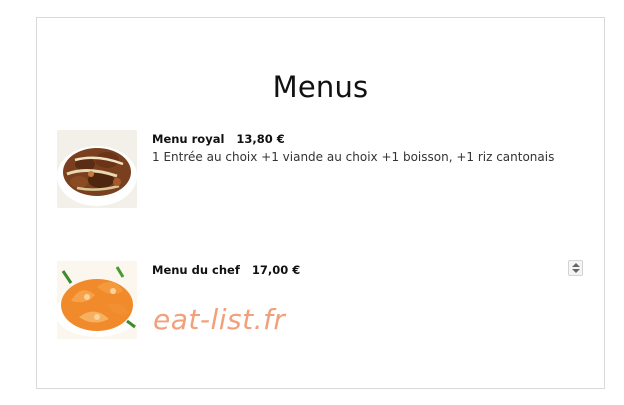 This screenshot has height=405, width=624. Describe the element at coordinates (188, 139) in the screenshot. I see `menu-royal-name: Menu royal` at that location.